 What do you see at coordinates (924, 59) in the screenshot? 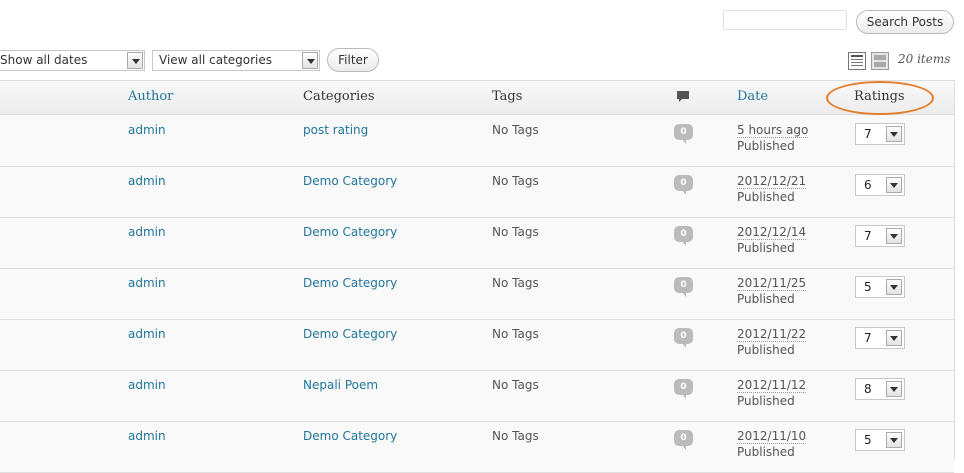
I see `items-count: 20 items` at bounding box center [924, 59].